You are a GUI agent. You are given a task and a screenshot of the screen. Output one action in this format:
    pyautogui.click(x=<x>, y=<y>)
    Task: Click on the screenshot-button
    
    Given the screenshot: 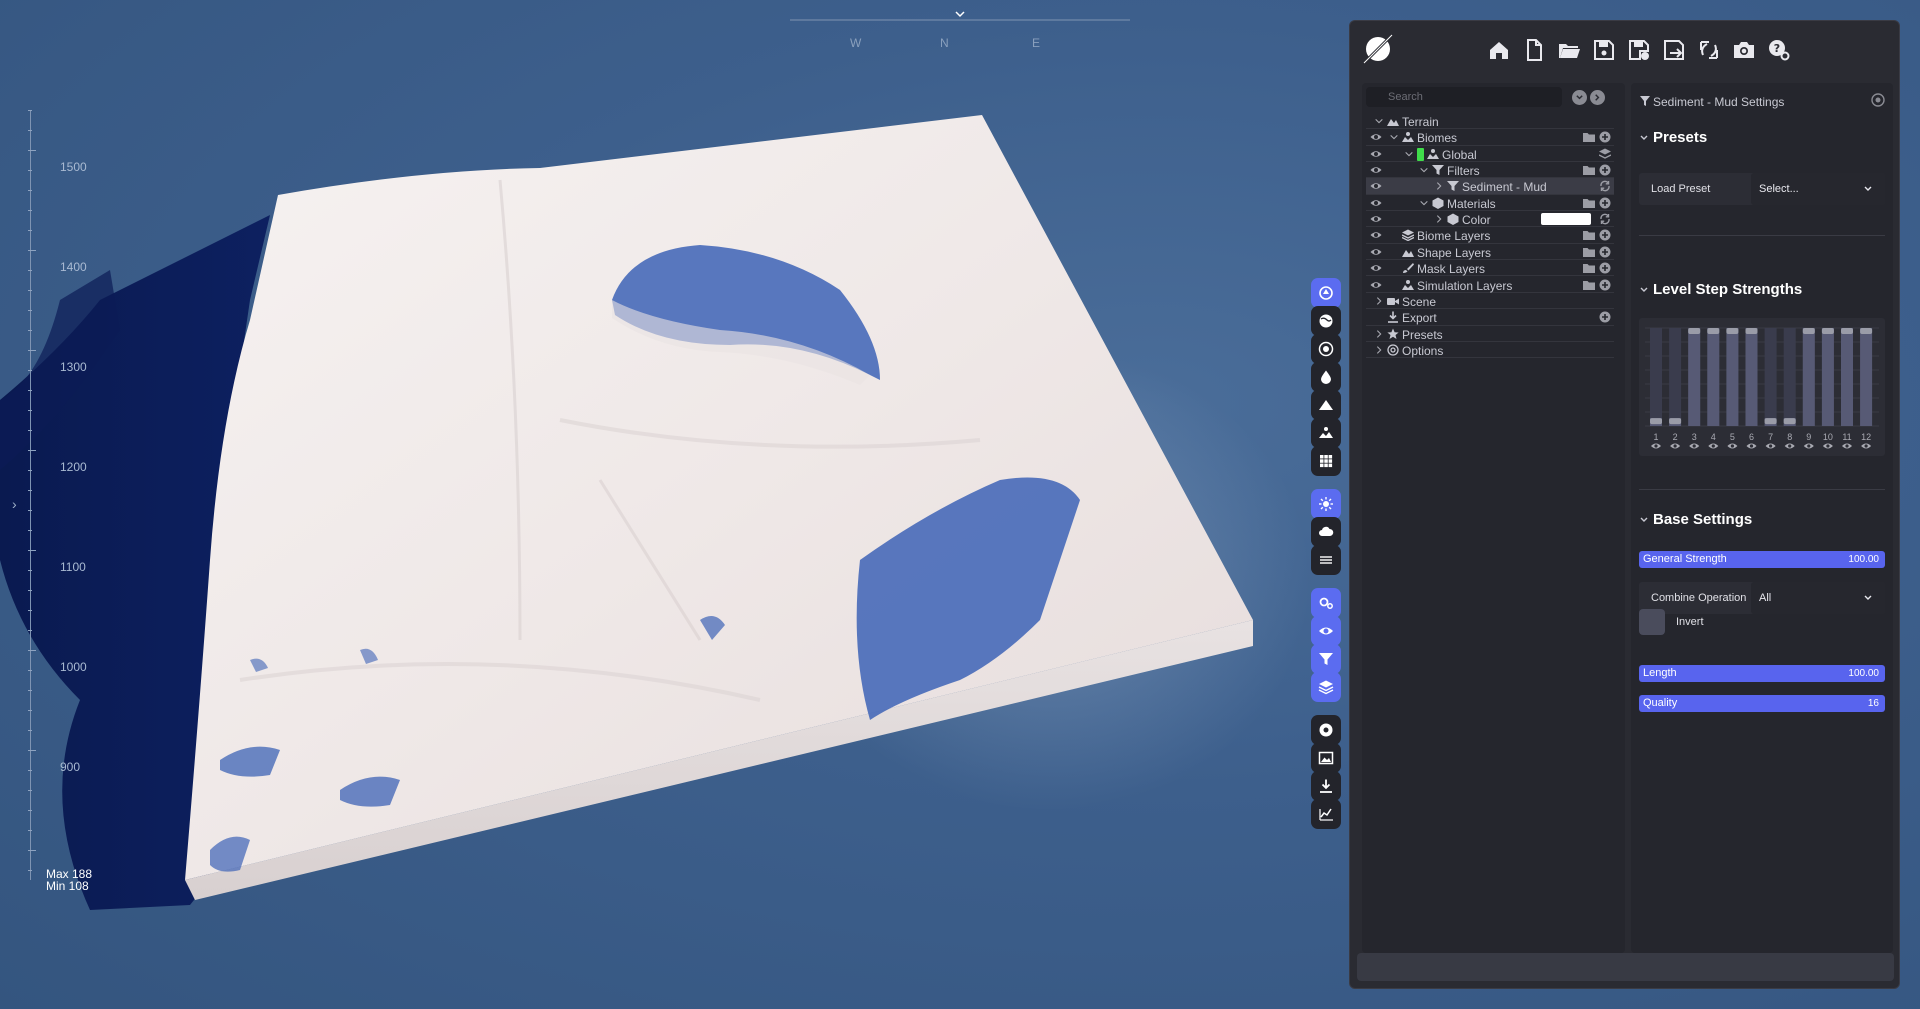 What is the action you would take?
    pyautogui.click(x=1744, y=50)
    